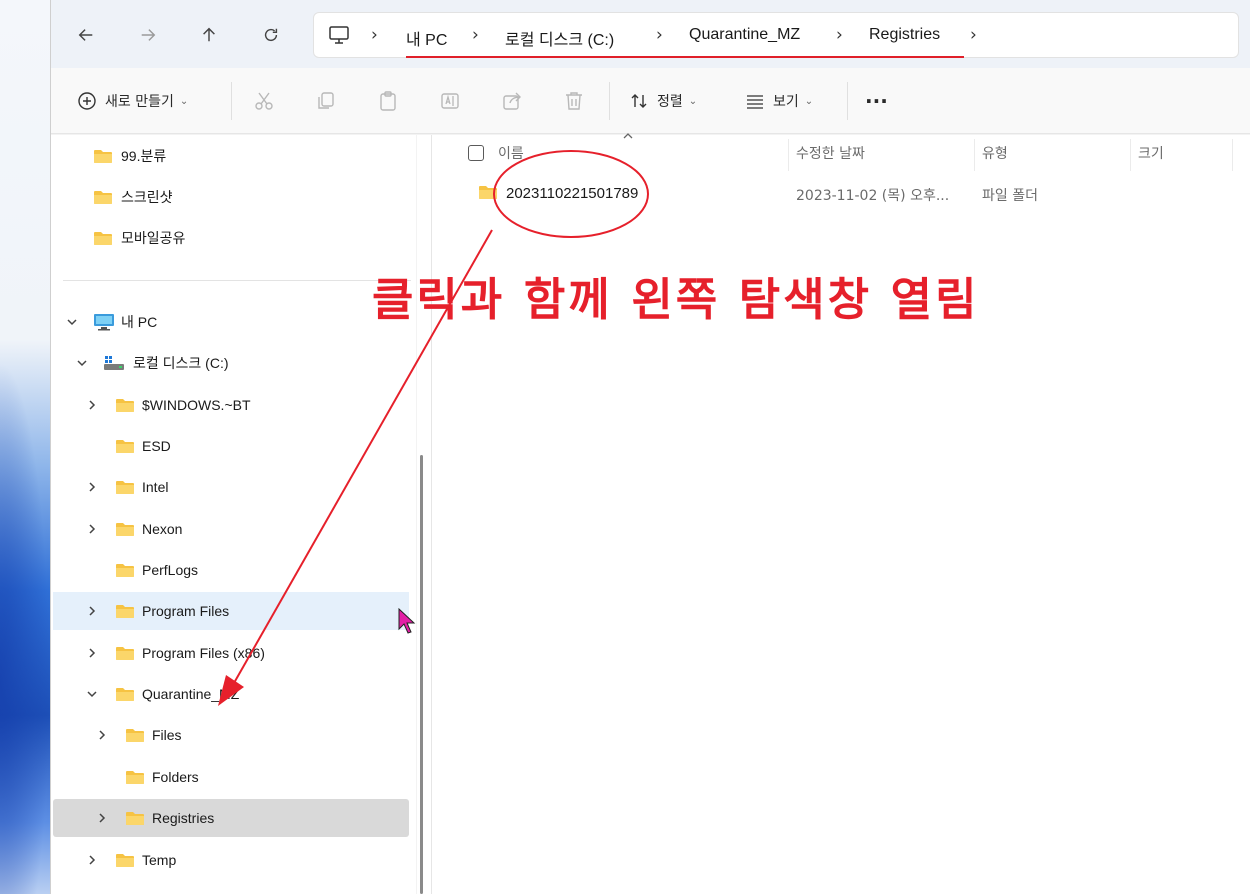 The width and height of the screenshot is (1250, 894). What do you see at coordinates (676, 299) in the screenshot?
I see `annotation-caption: 클릭과 함께 왼쪽 탐색창 열림` at bounding box center [676, 299].